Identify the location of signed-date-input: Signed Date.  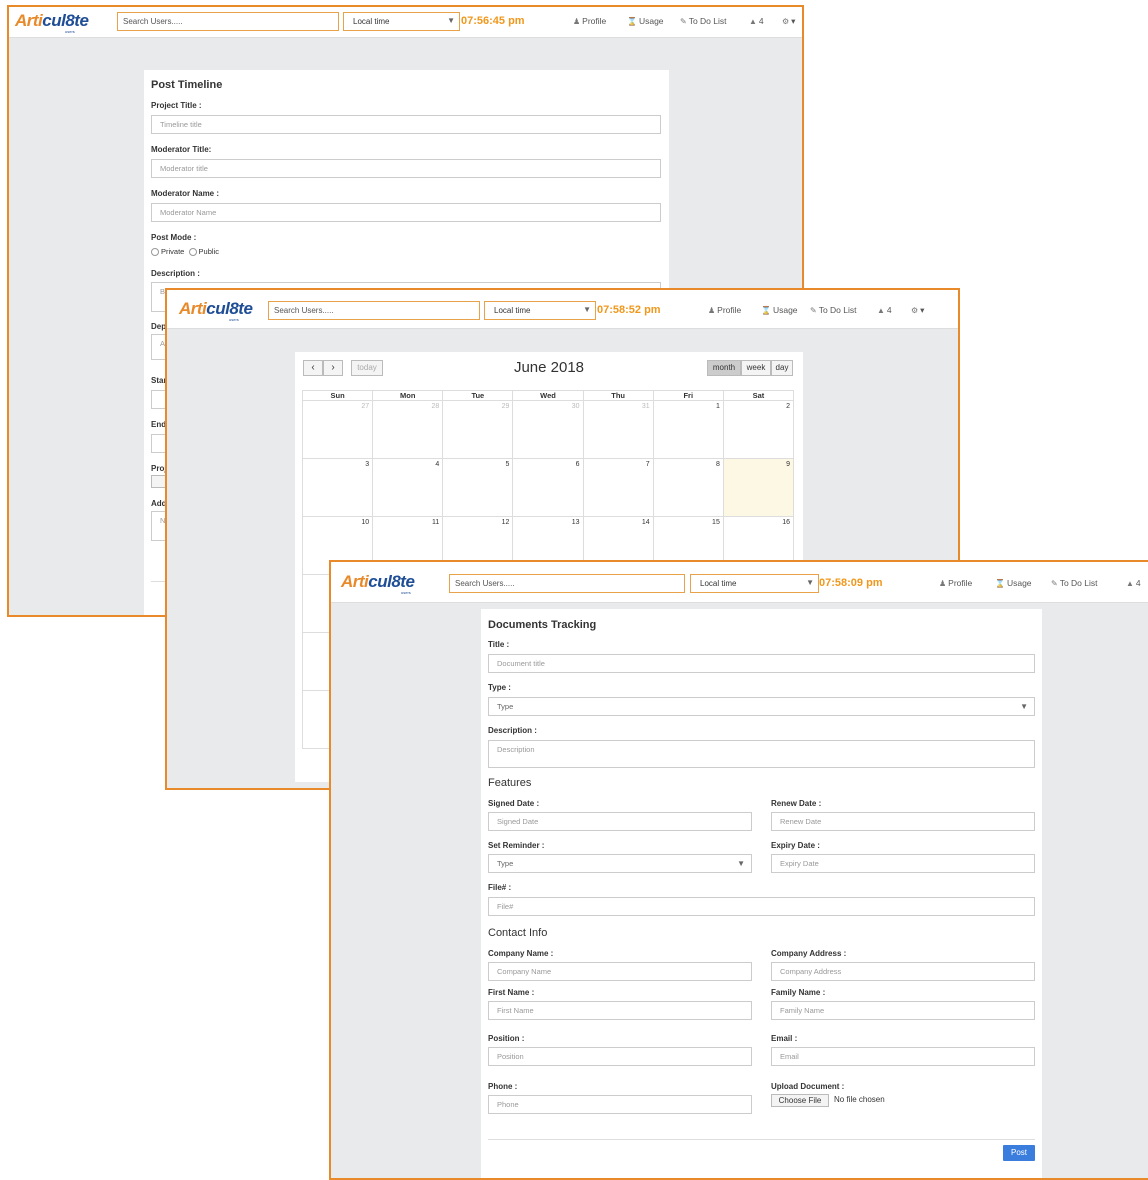
(620, 821).